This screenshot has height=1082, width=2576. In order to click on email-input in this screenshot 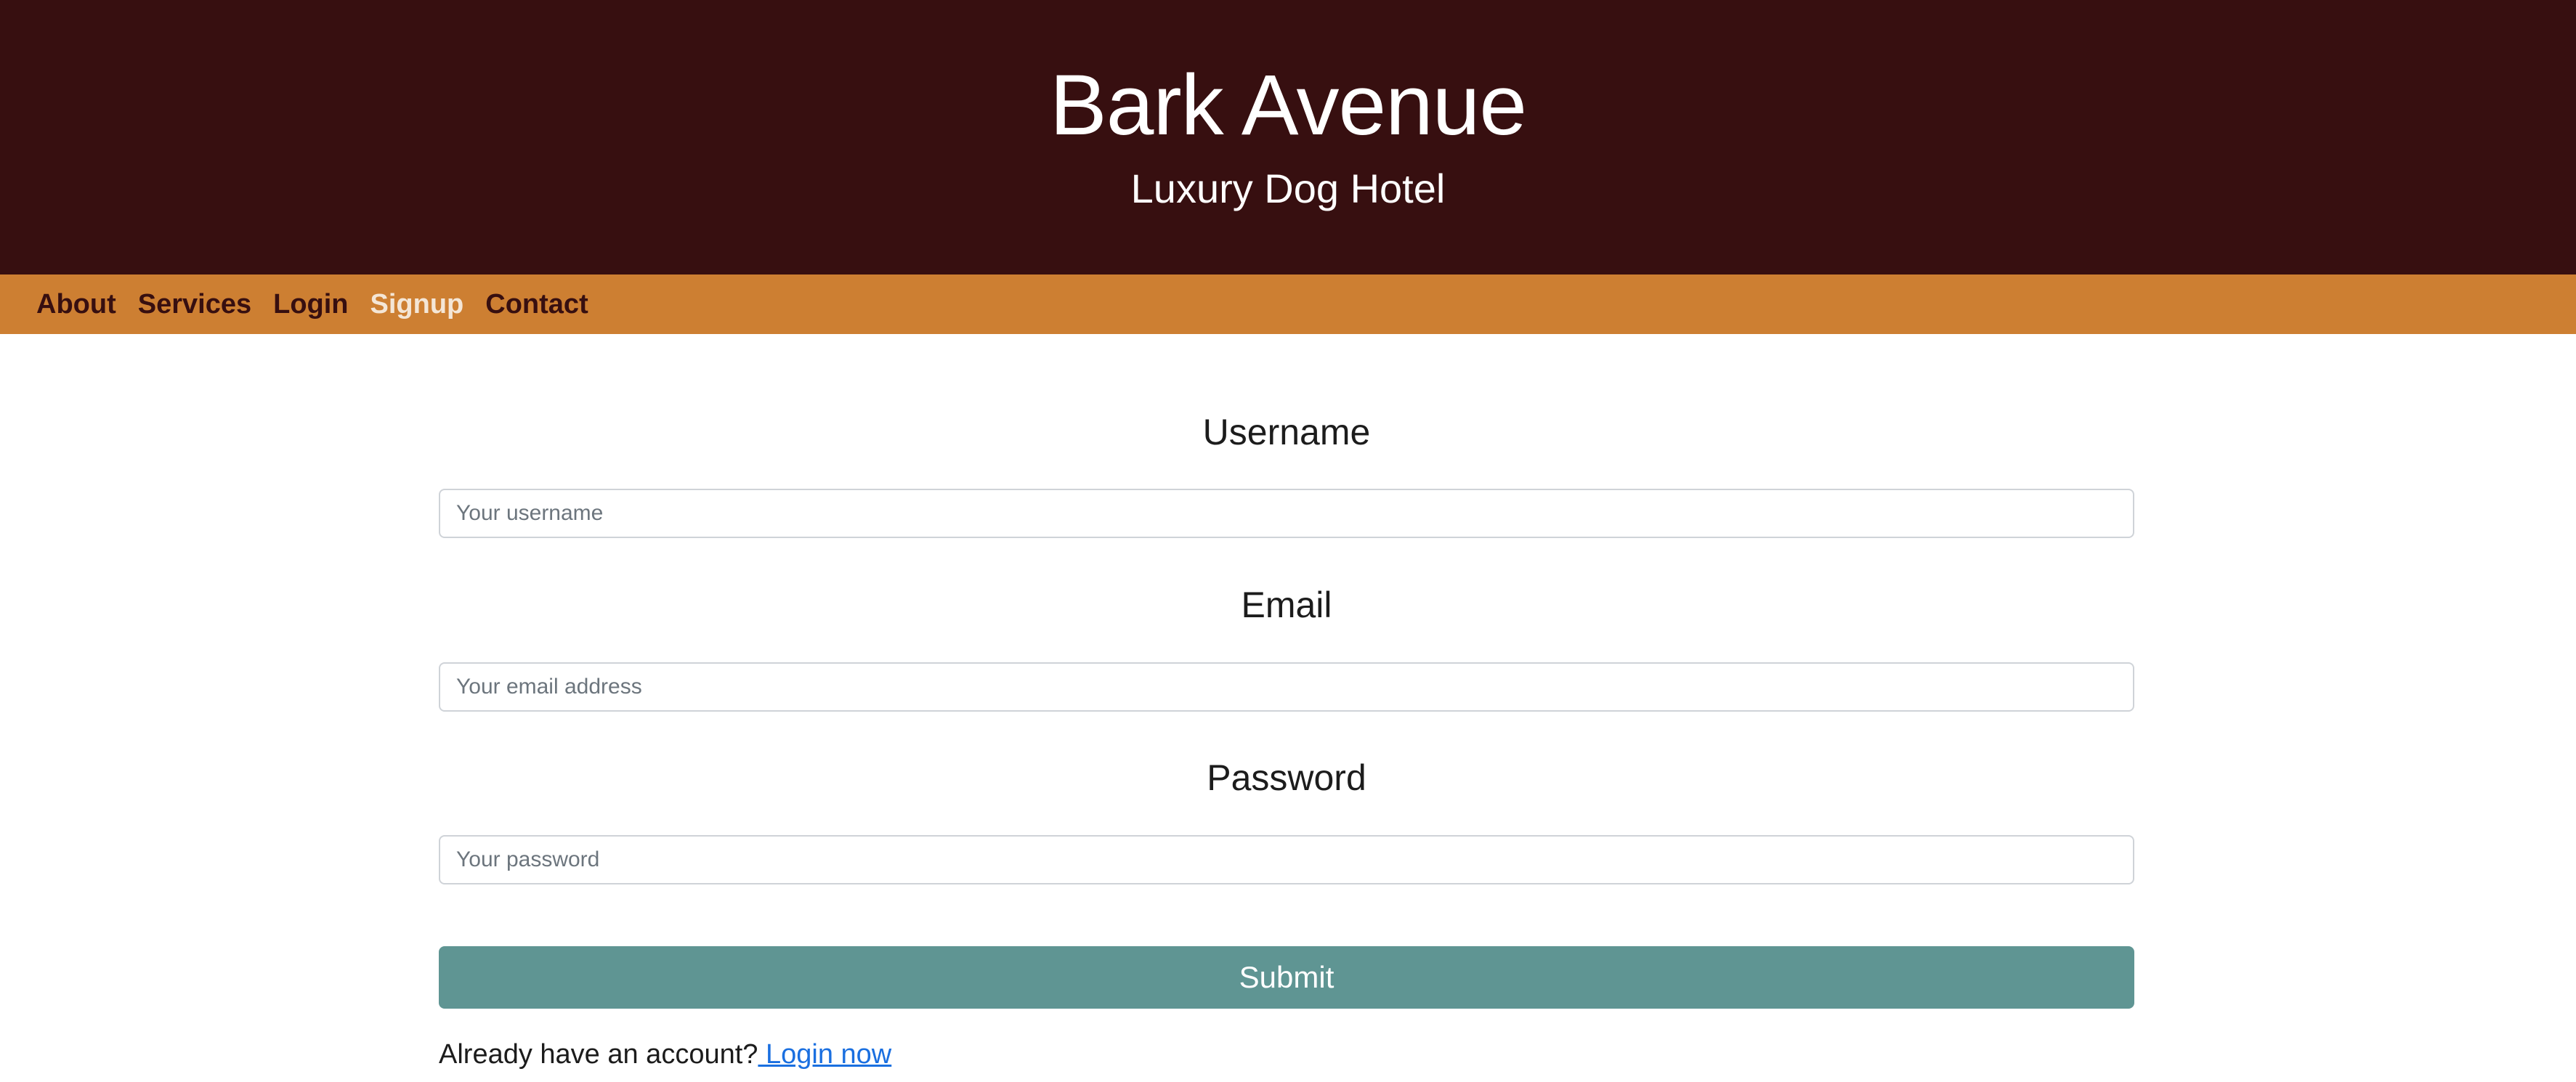, I will do `click(1286, 687)`.